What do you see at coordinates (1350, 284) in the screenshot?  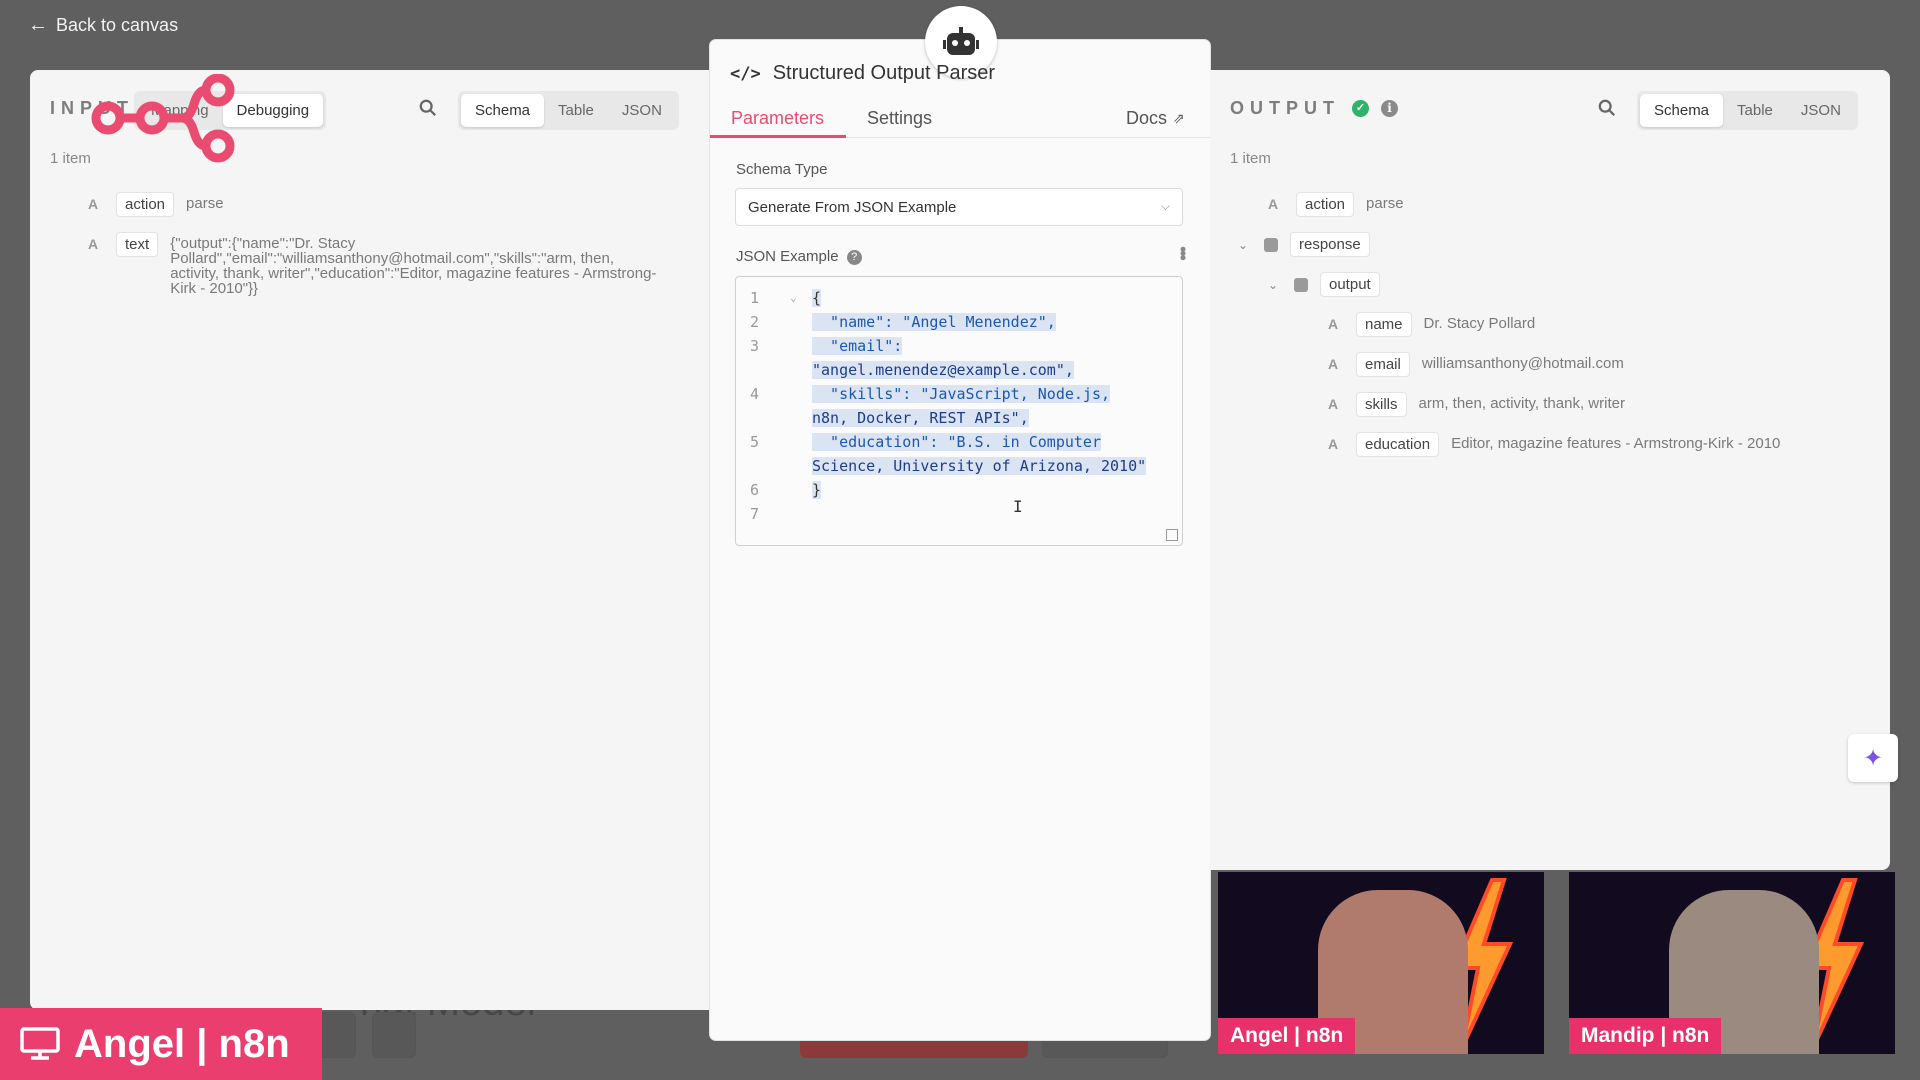 I see `field-key: output` at bounding box center [1350, 284].